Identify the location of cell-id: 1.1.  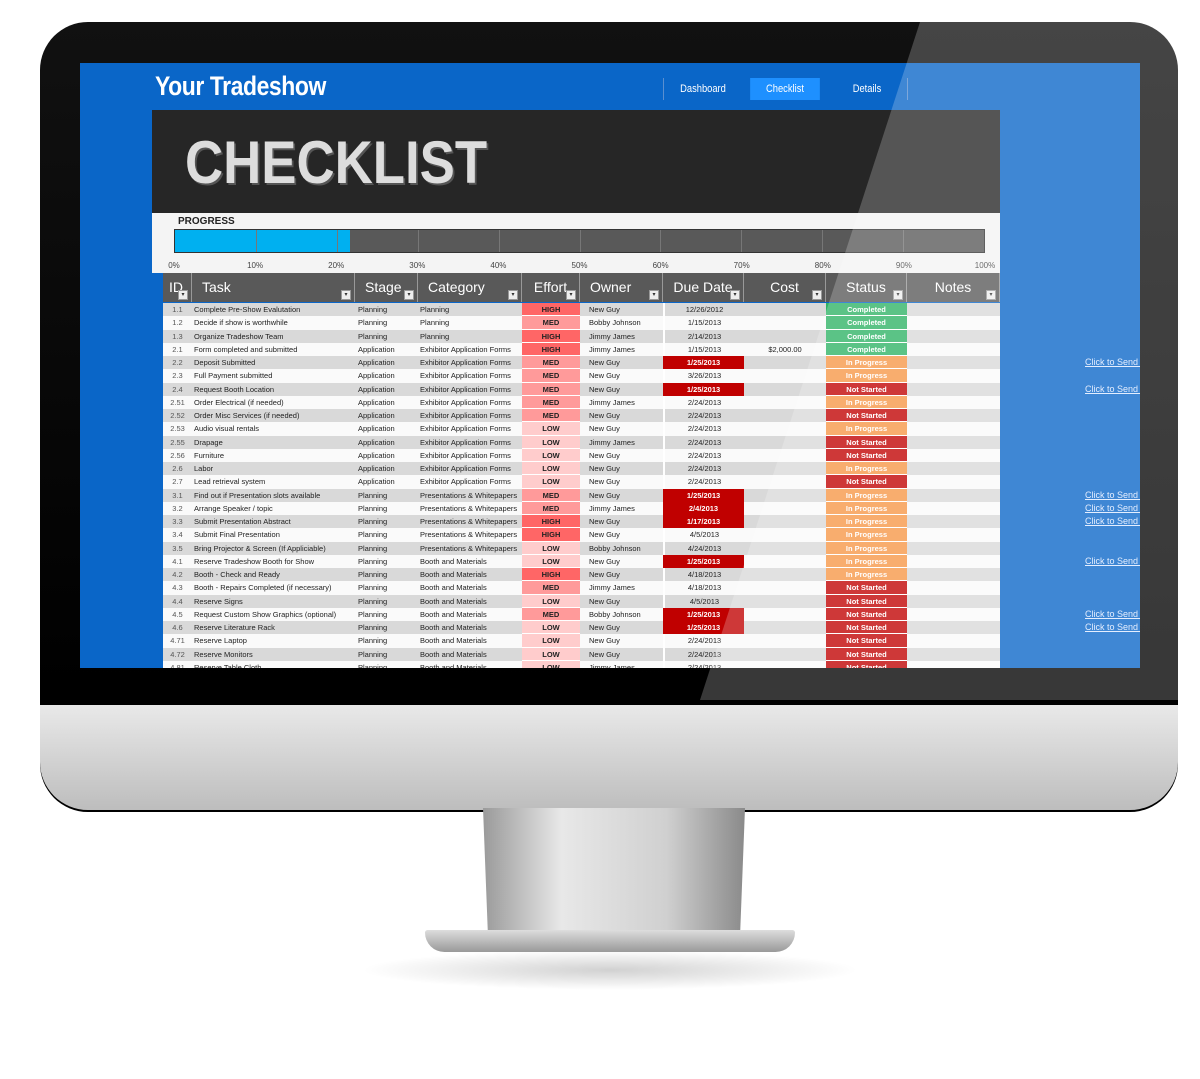
(177, 309).